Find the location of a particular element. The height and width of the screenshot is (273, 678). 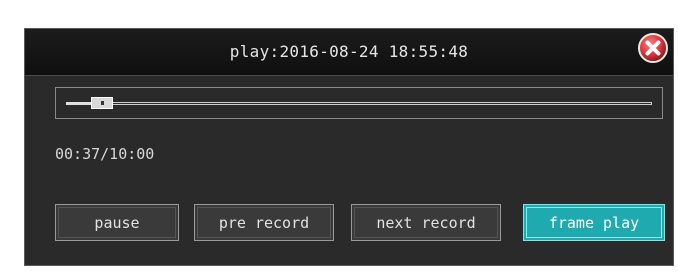

pre-record-button: pre record is located at coordinates (264, 222).